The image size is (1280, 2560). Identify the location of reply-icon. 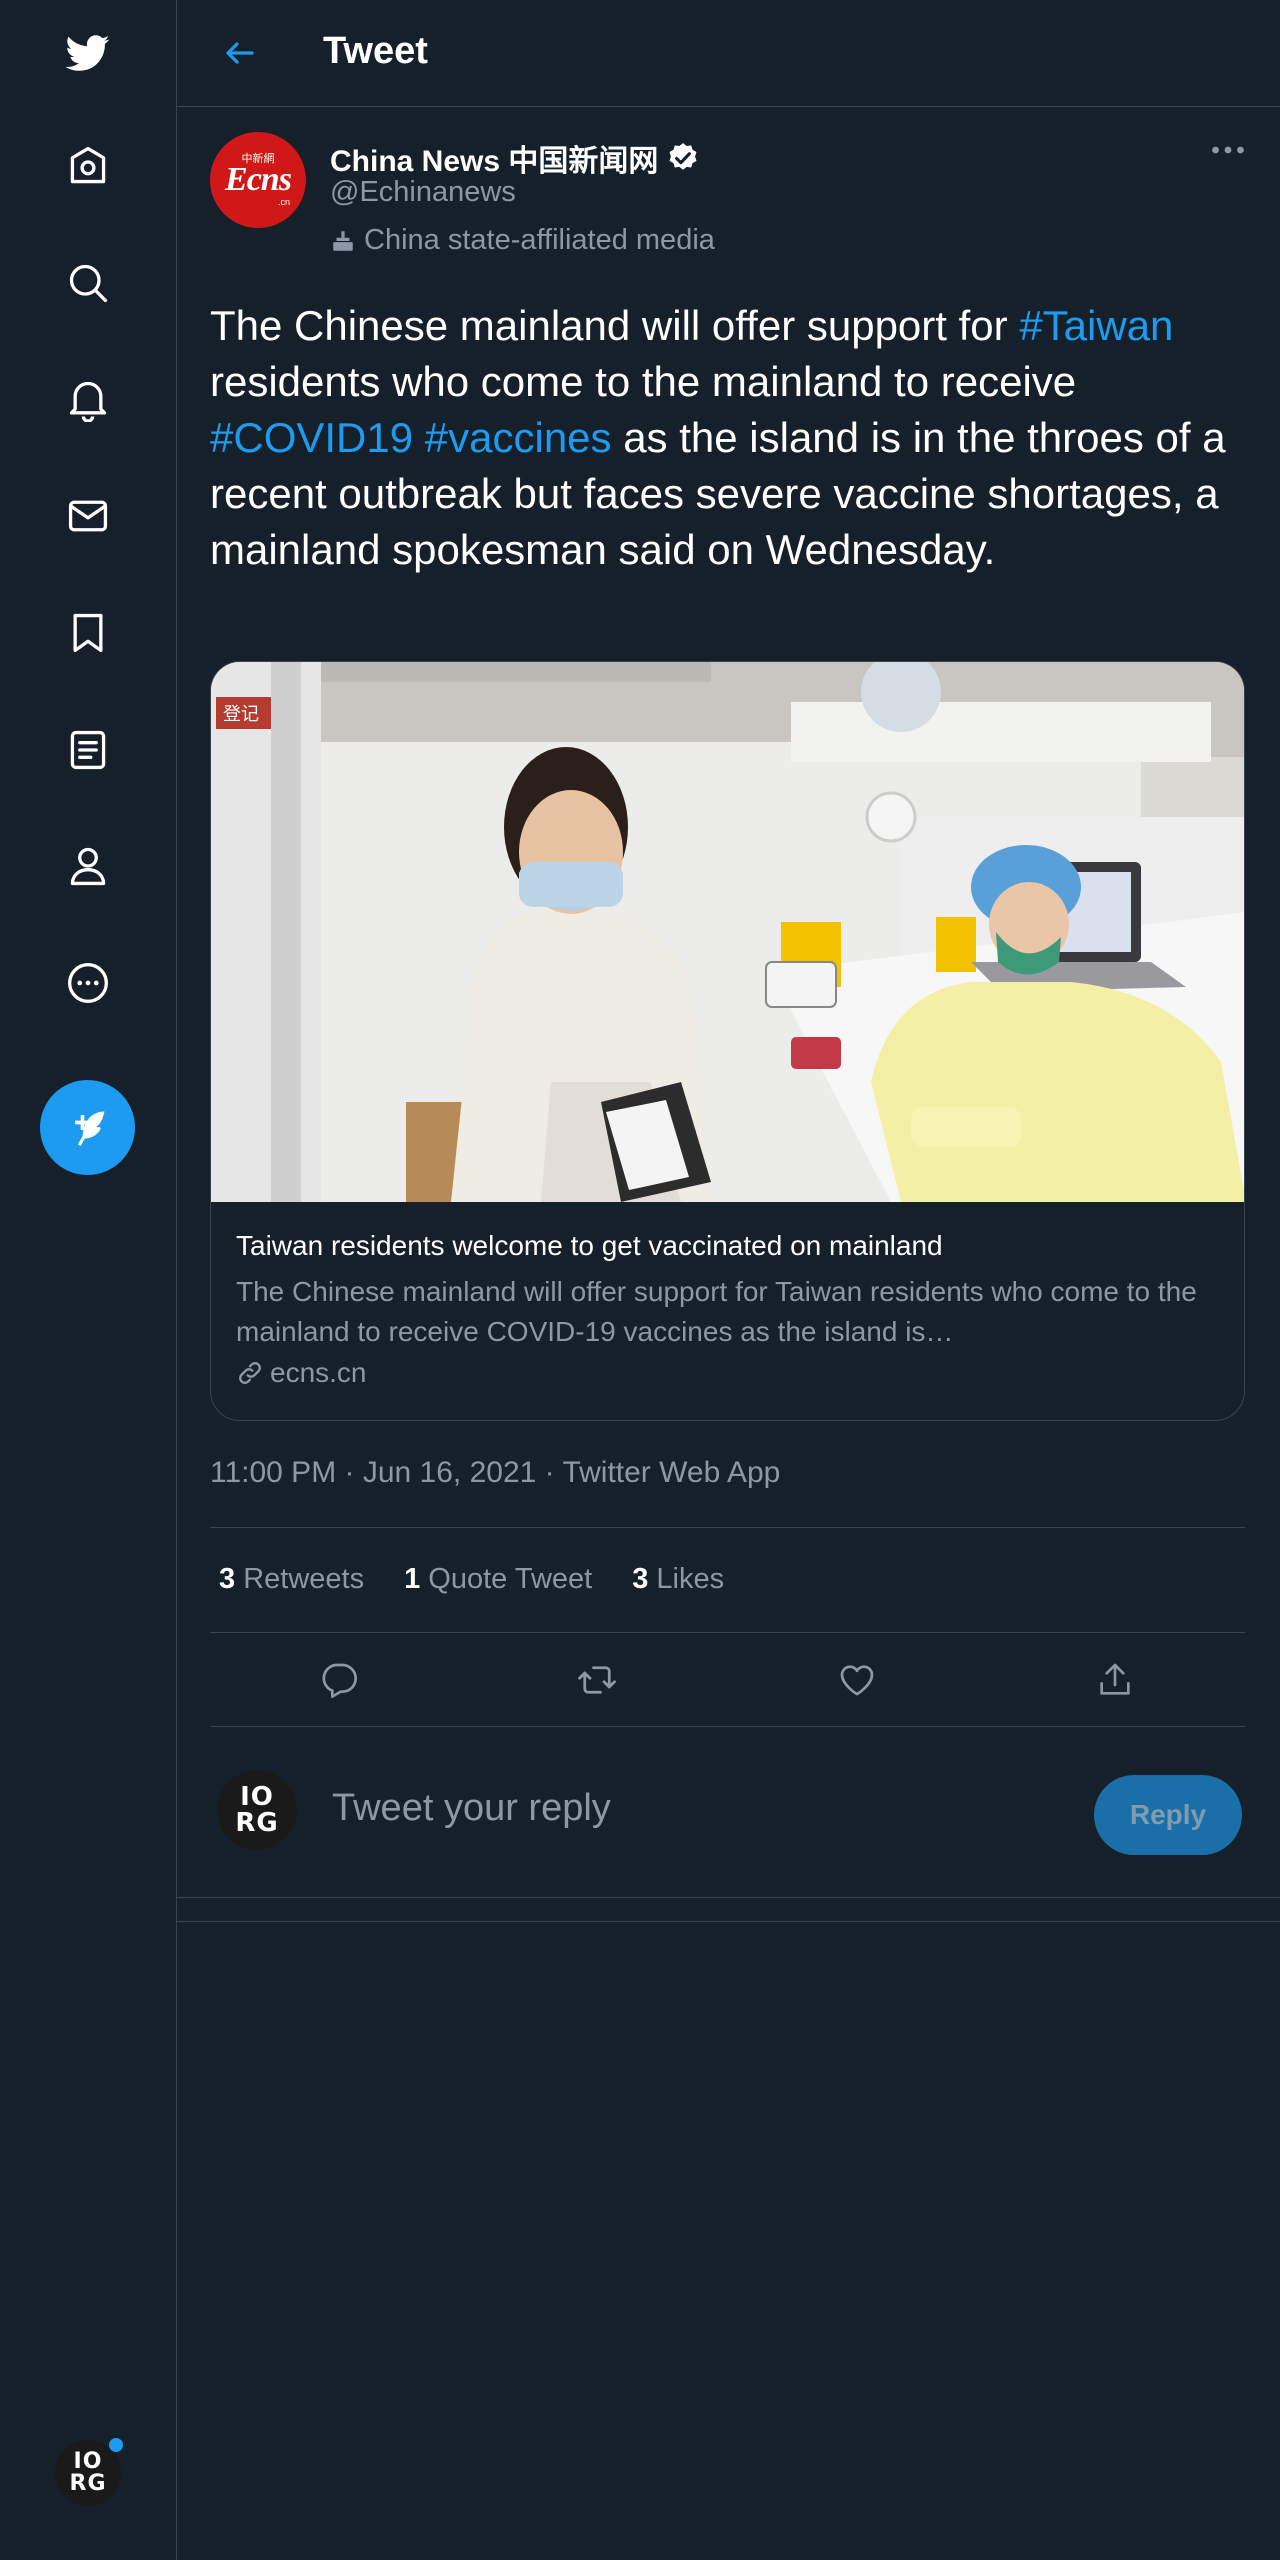
(339, 1680).